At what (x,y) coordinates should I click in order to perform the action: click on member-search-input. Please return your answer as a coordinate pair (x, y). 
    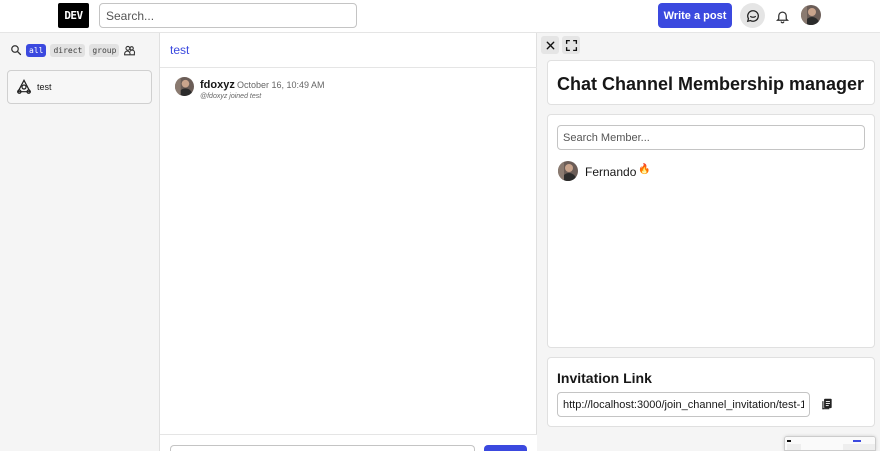
    Looking at the image, I should click on (711, 137).